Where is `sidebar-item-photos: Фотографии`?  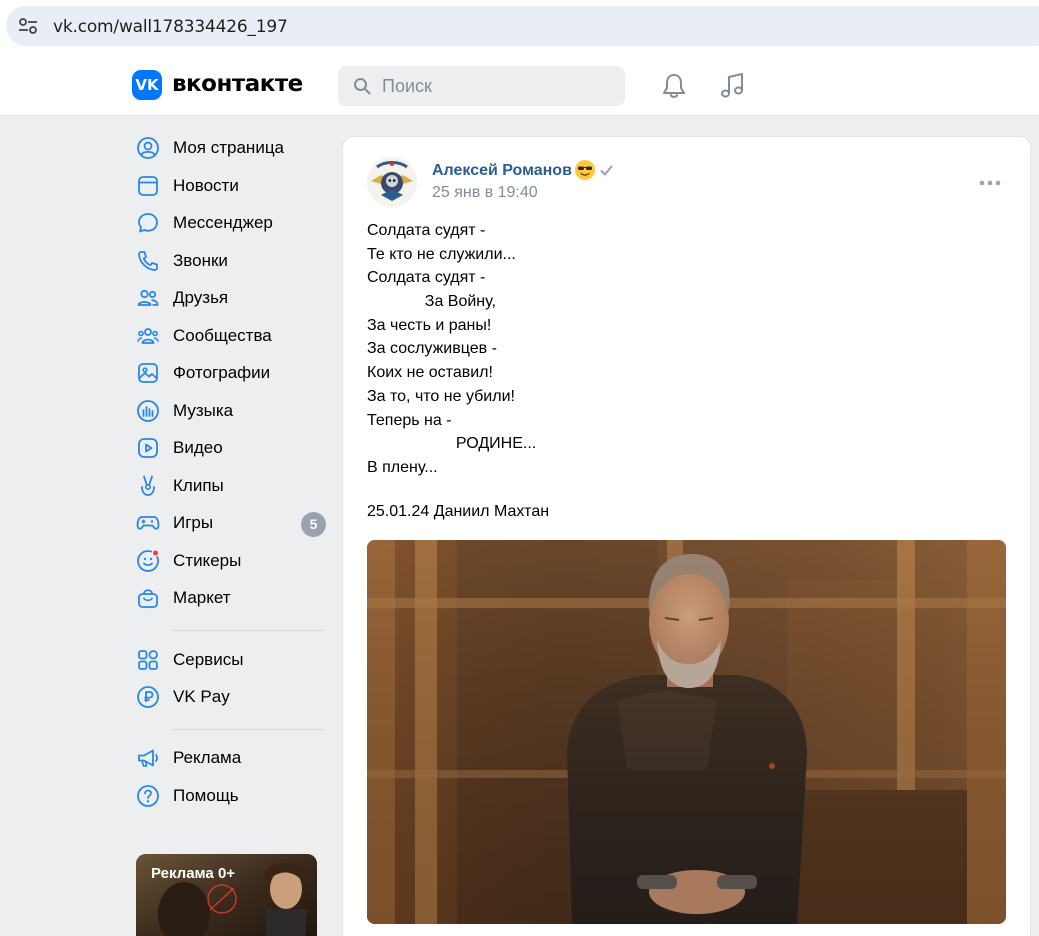 sidebar-item-photos: Фотографии is located at coordinates (231, 372).